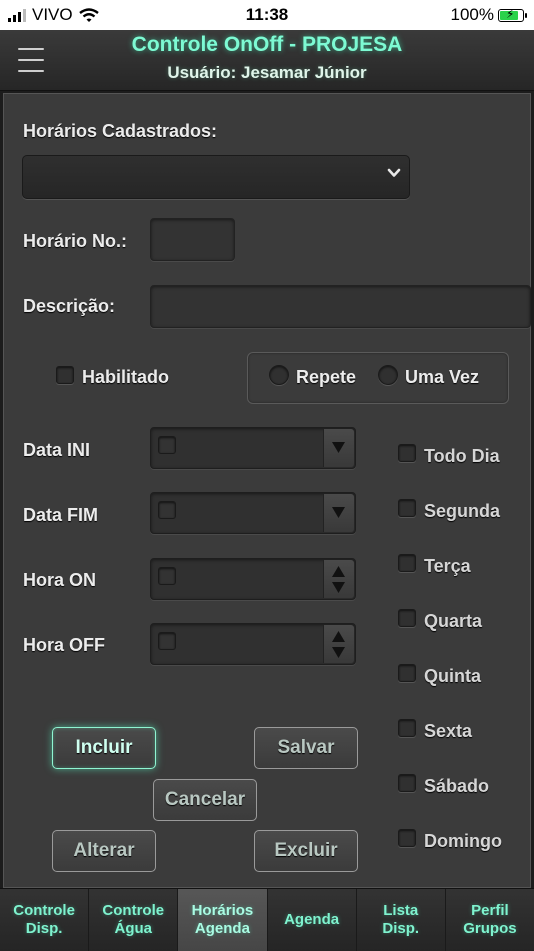  Describe the element at coordinates (338, 644) in the screenshot. I see `hora-off-spin-button` at that location.